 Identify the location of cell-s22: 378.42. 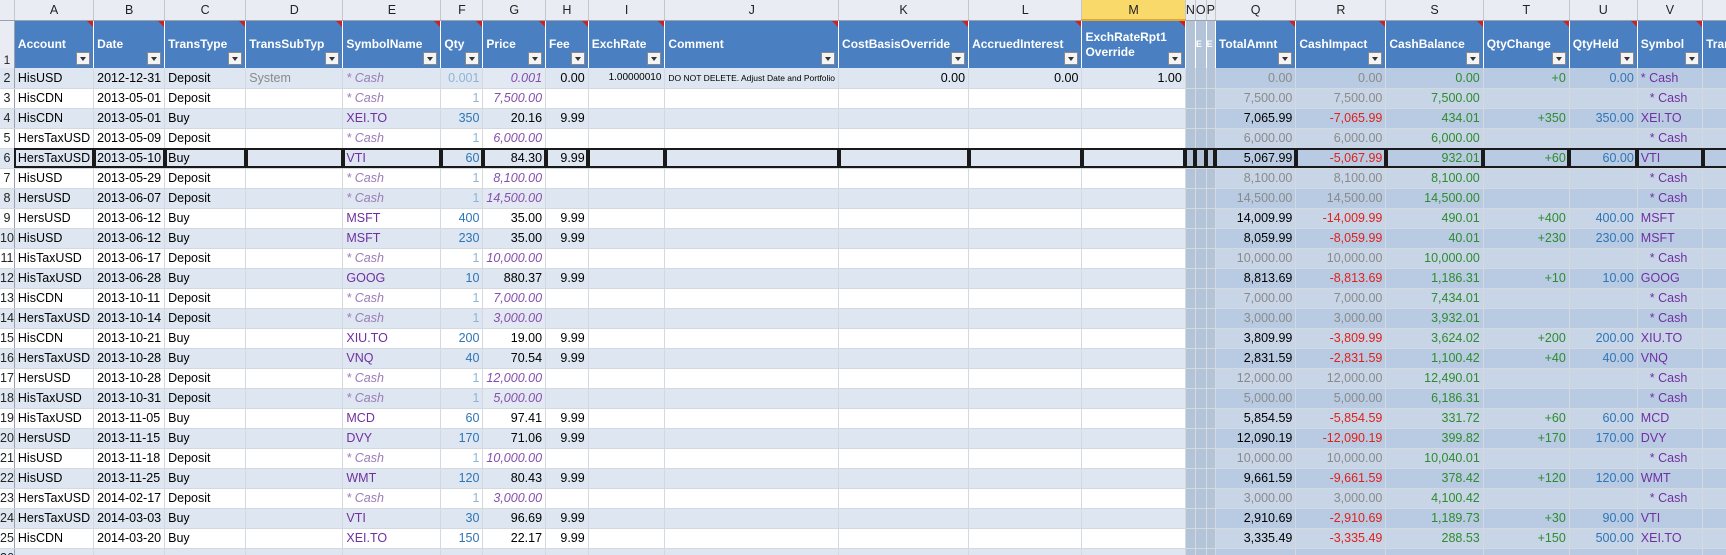
(1434, 478).